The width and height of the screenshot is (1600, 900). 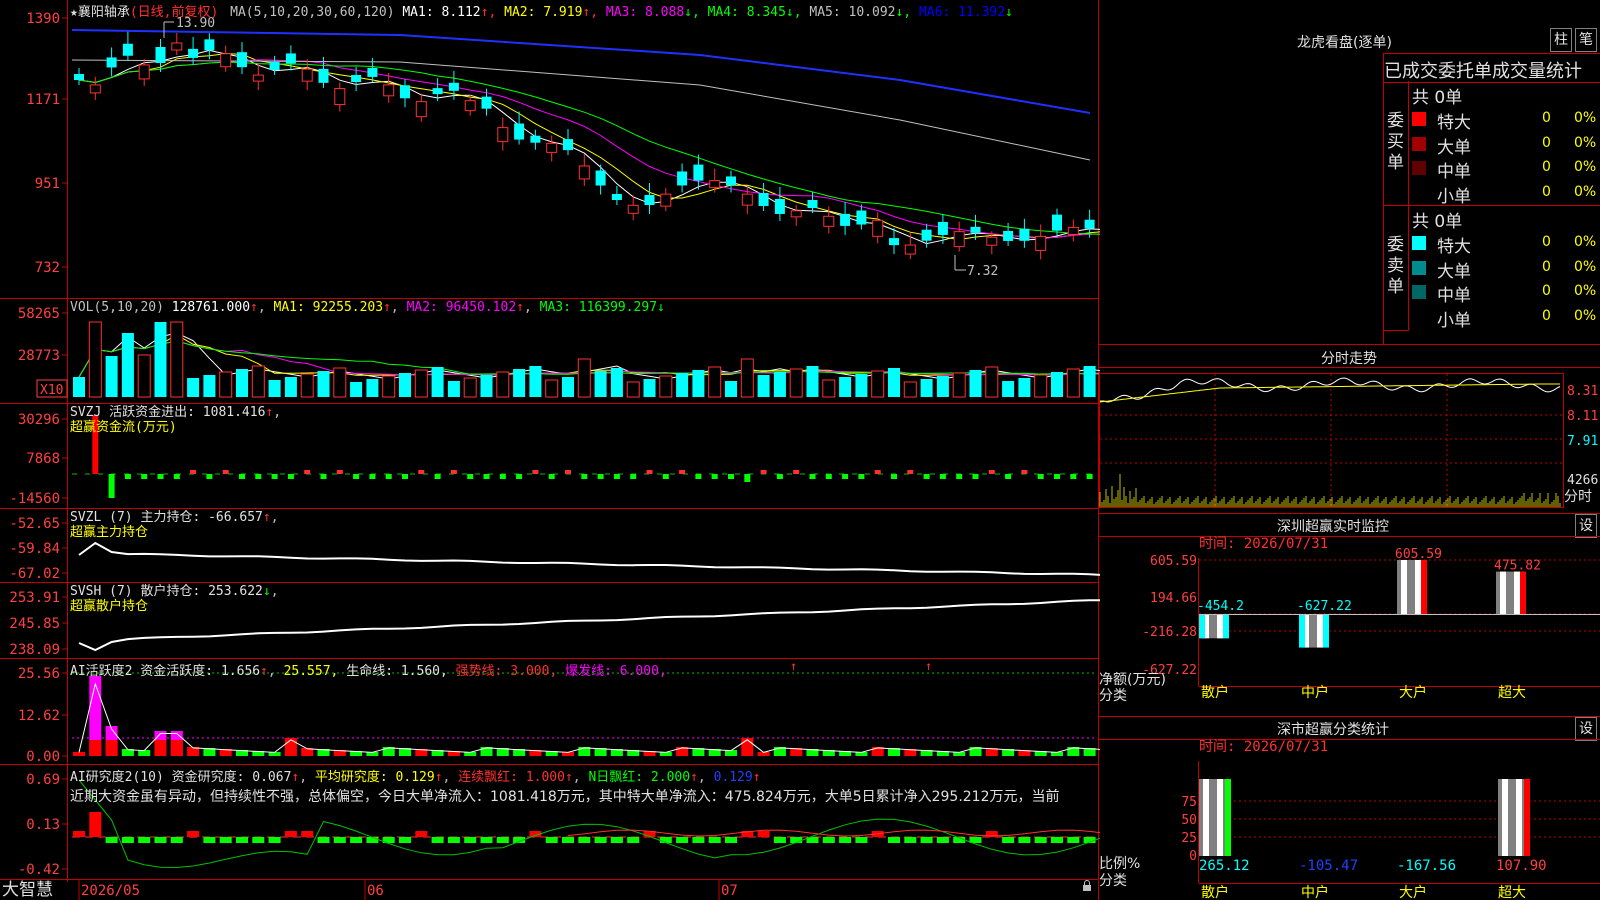 I want to click on sz-category-ytick: 0, so click(x=1193, y=856).